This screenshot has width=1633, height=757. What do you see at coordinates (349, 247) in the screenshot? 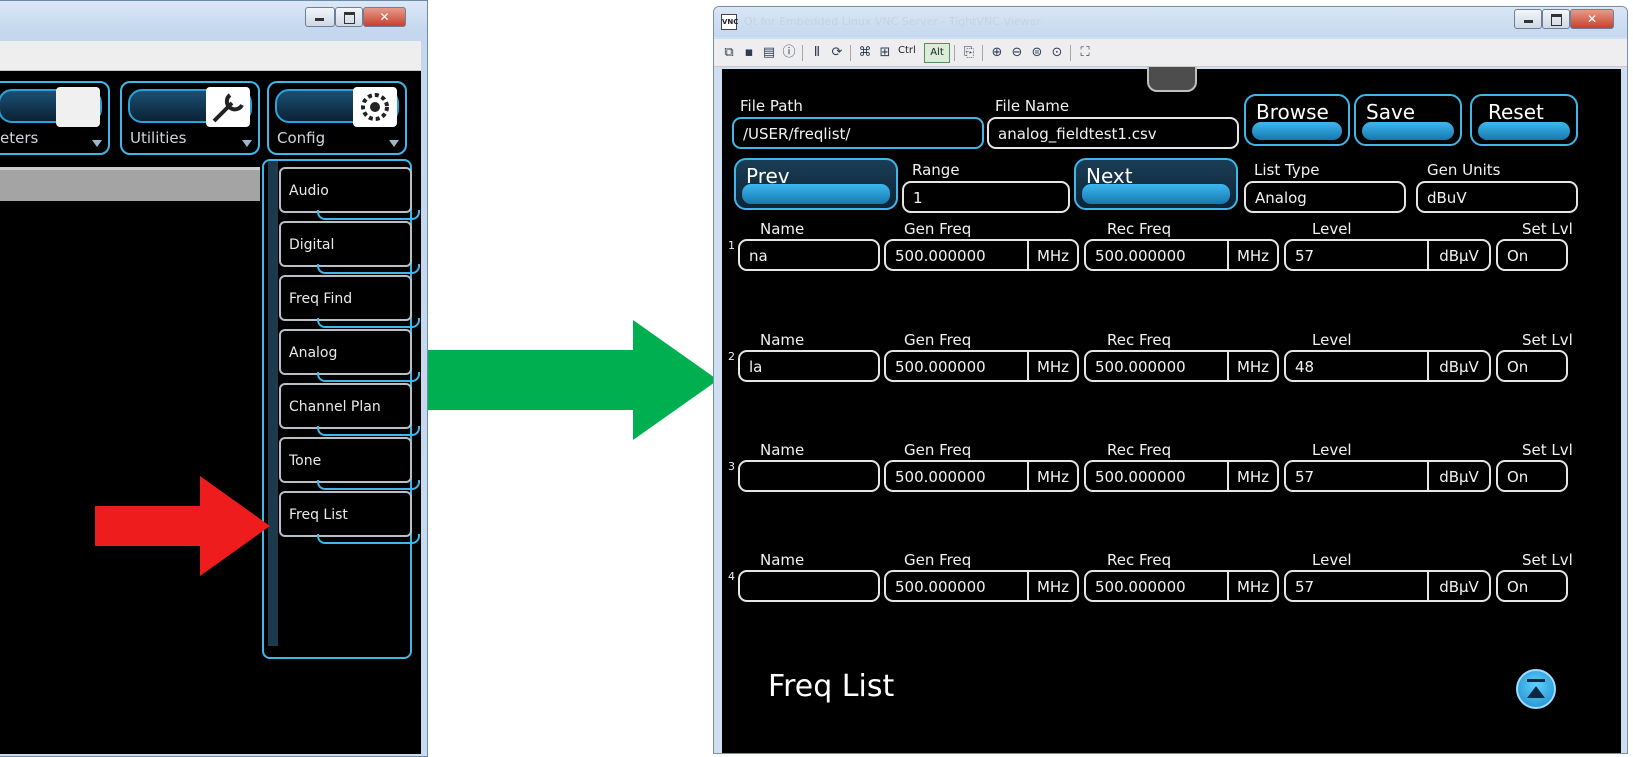
I see `menu-item-digital: Digital` at bounding box center [349, 247].